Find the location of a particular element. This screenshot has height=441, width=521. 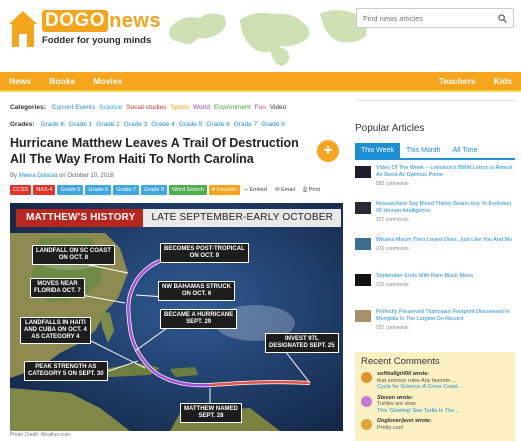

grade-link: Grade 8 is located at coordinates (273, 124).